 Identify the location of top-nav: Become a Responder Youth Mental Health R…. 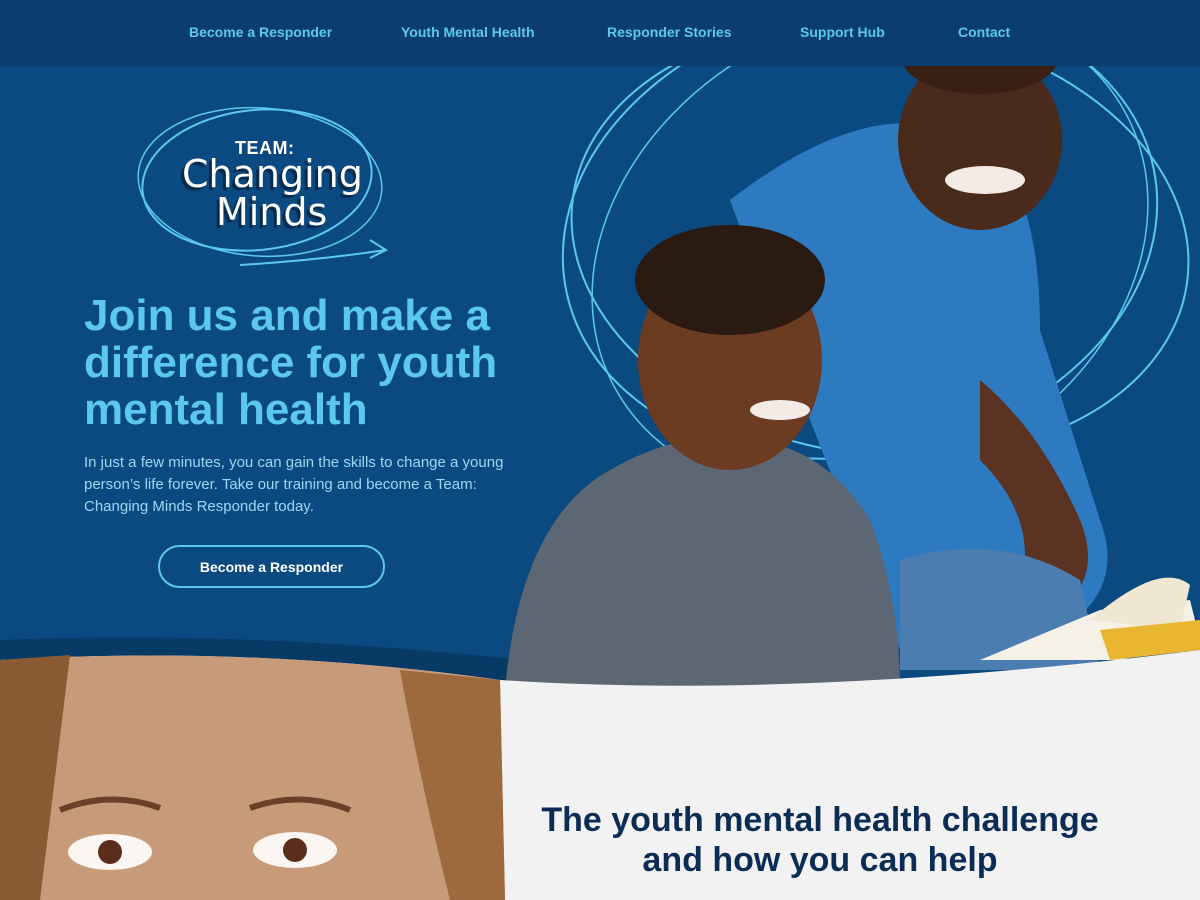
(600, 33).